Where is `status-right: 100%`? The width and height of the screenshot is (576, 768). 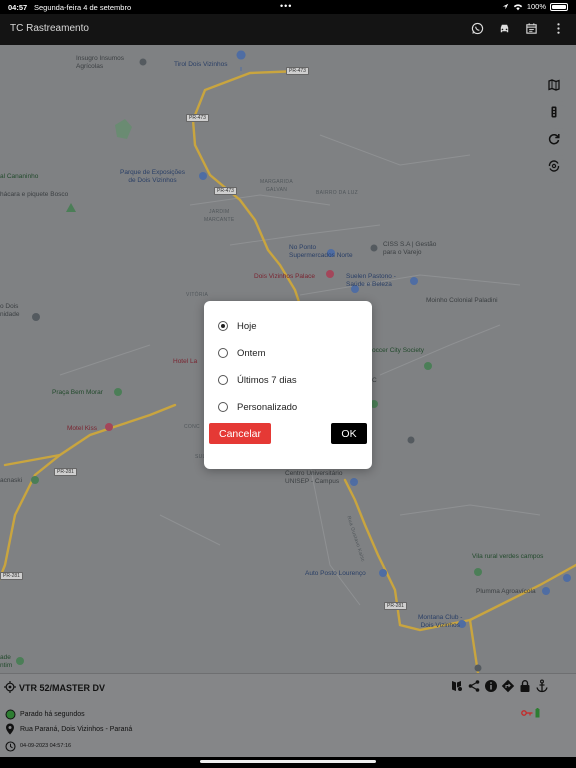
status-right: 100% is located at coordinates (535, 6).